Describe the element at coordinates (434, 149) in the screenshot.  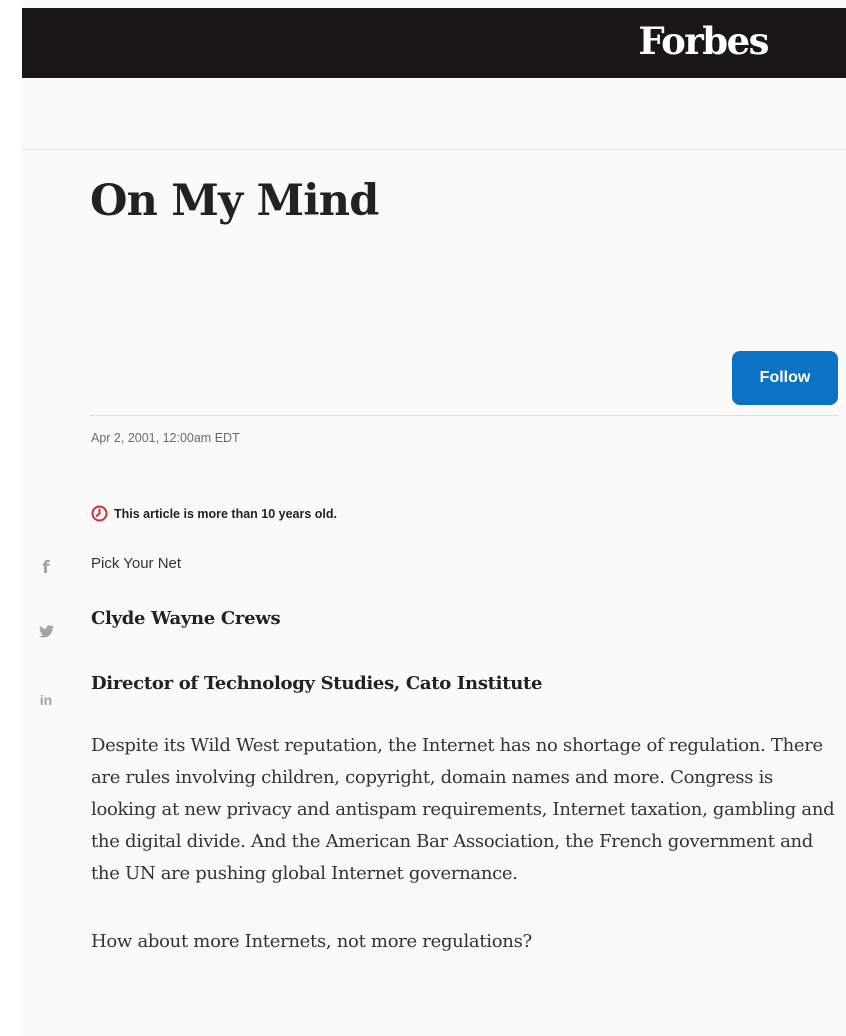
I see `header-divider` at that location.